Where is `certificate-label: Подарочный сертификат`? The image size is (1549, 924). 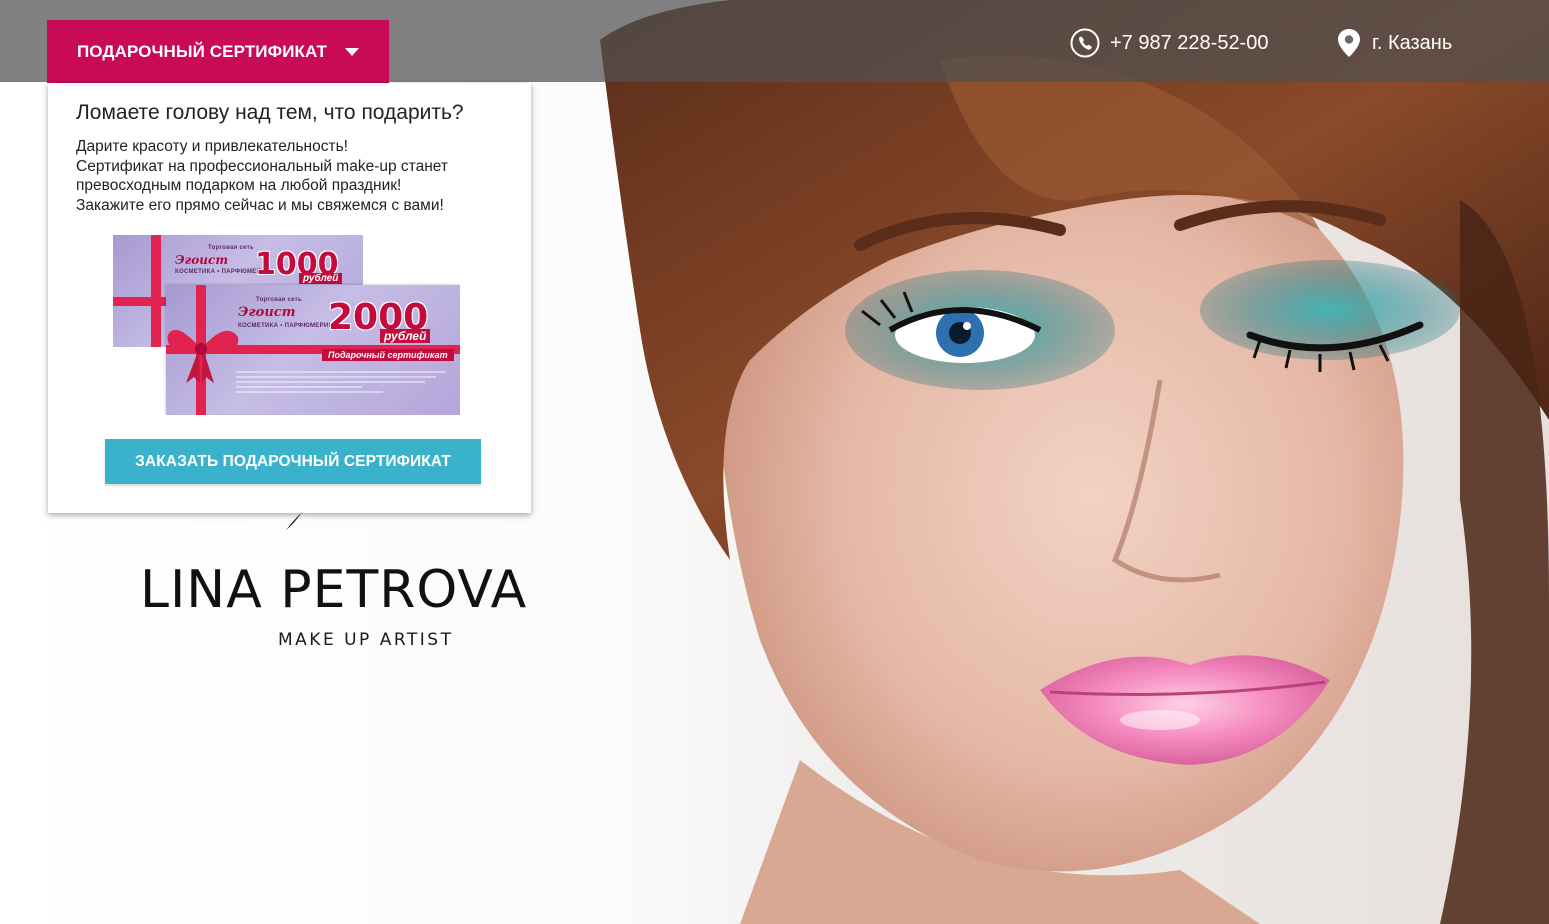 certificate-label: Подарочный сертификат is located at coordinates (388, 355).